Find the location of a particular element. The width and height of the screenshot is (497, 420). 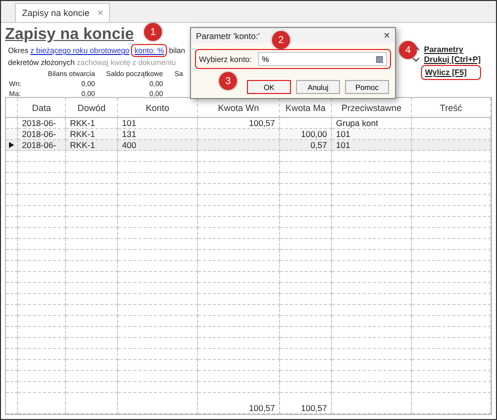

table-row: 2018-06- RKK-1 400 0,57 101 is located at coordinates (248, 145).